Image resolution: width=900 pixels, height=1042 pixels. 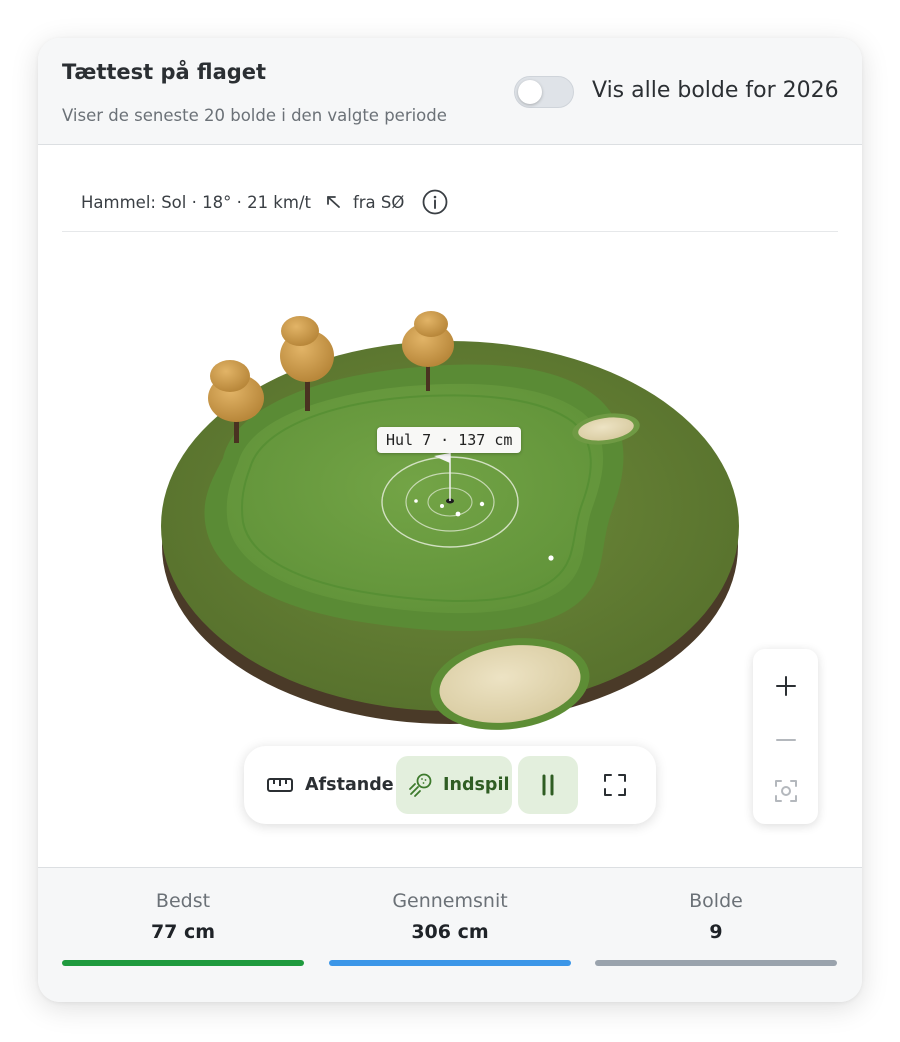 I want to click on zoom-out-button, so click(x=785, y=740).